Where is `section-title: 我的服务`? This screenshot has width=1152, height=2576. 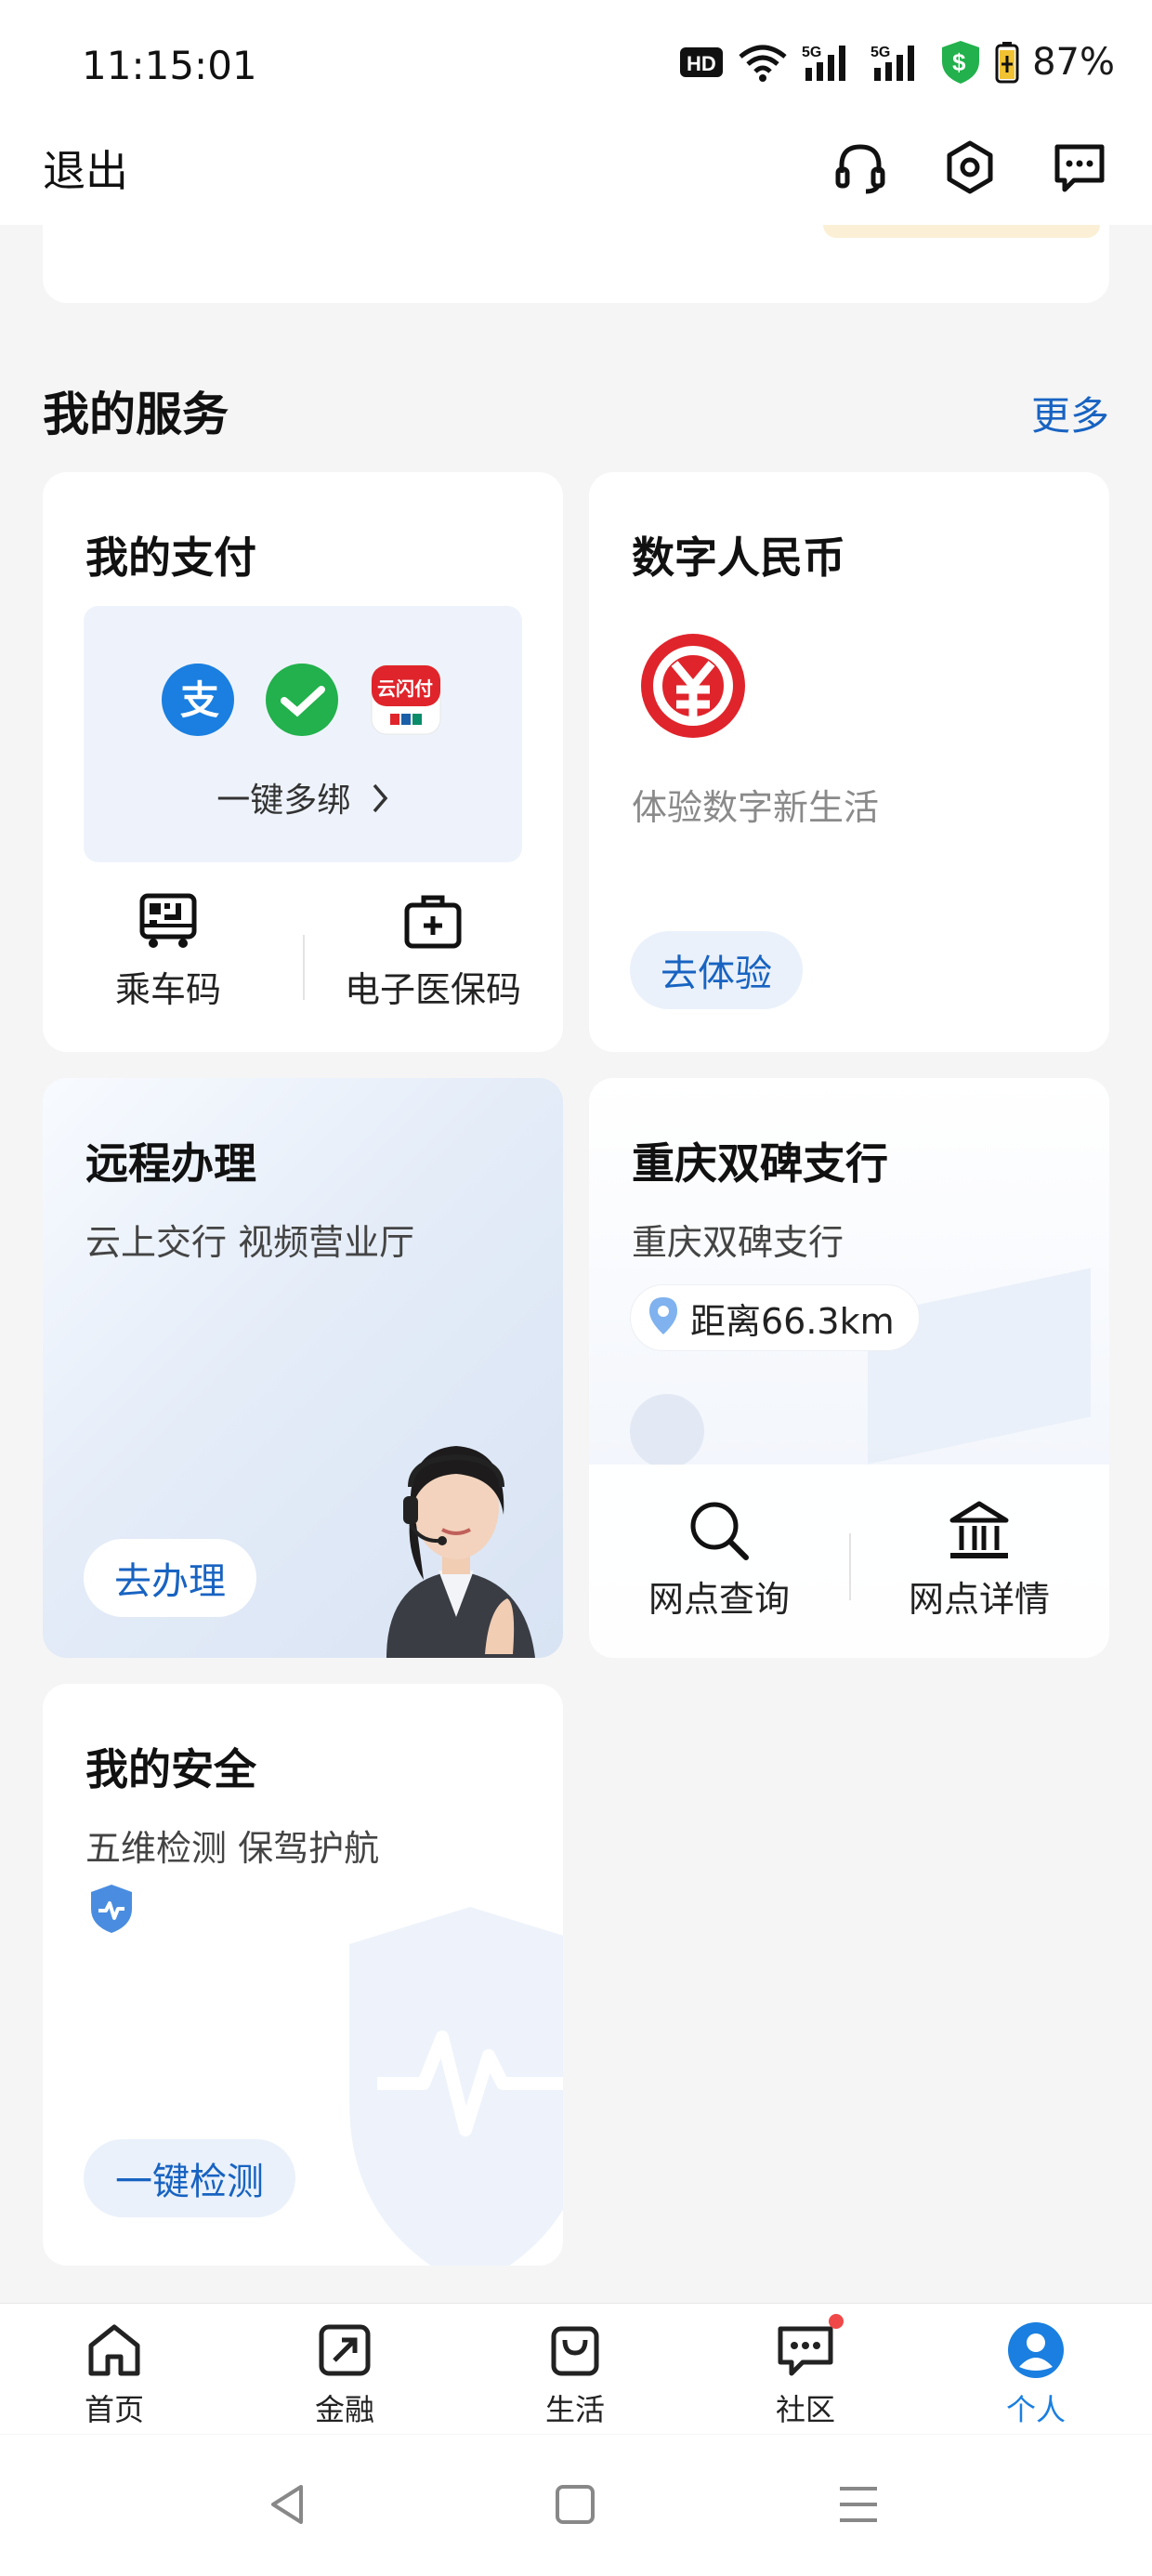 section-title: 我的服务 is located at coordinates (136, 414).